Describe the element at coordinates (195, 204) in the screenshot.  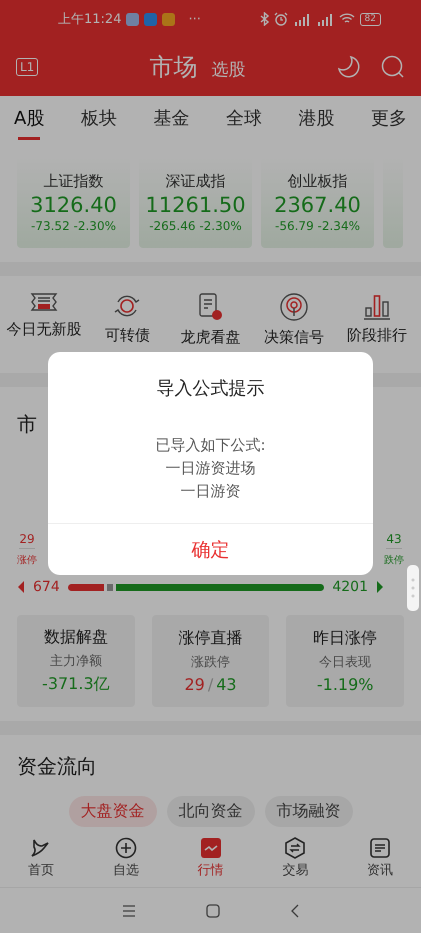
I see `index-value: 11261.50` at that location.